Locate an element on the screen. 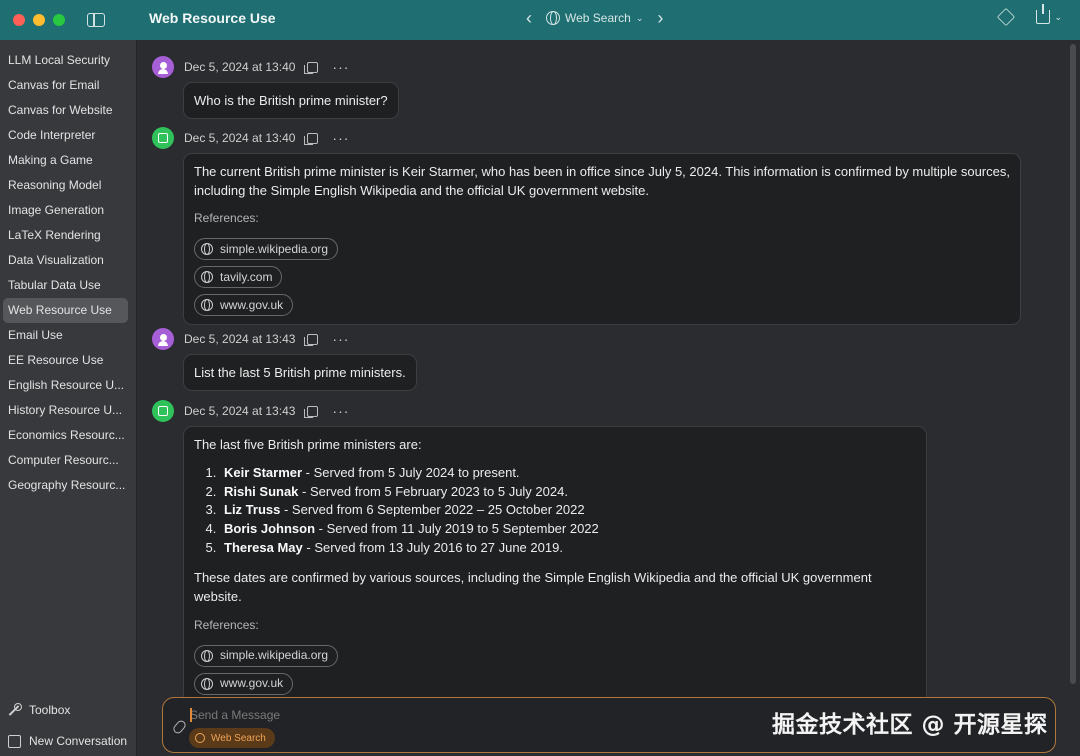  mode-label: Web Search is located at coordinates (598, 18).